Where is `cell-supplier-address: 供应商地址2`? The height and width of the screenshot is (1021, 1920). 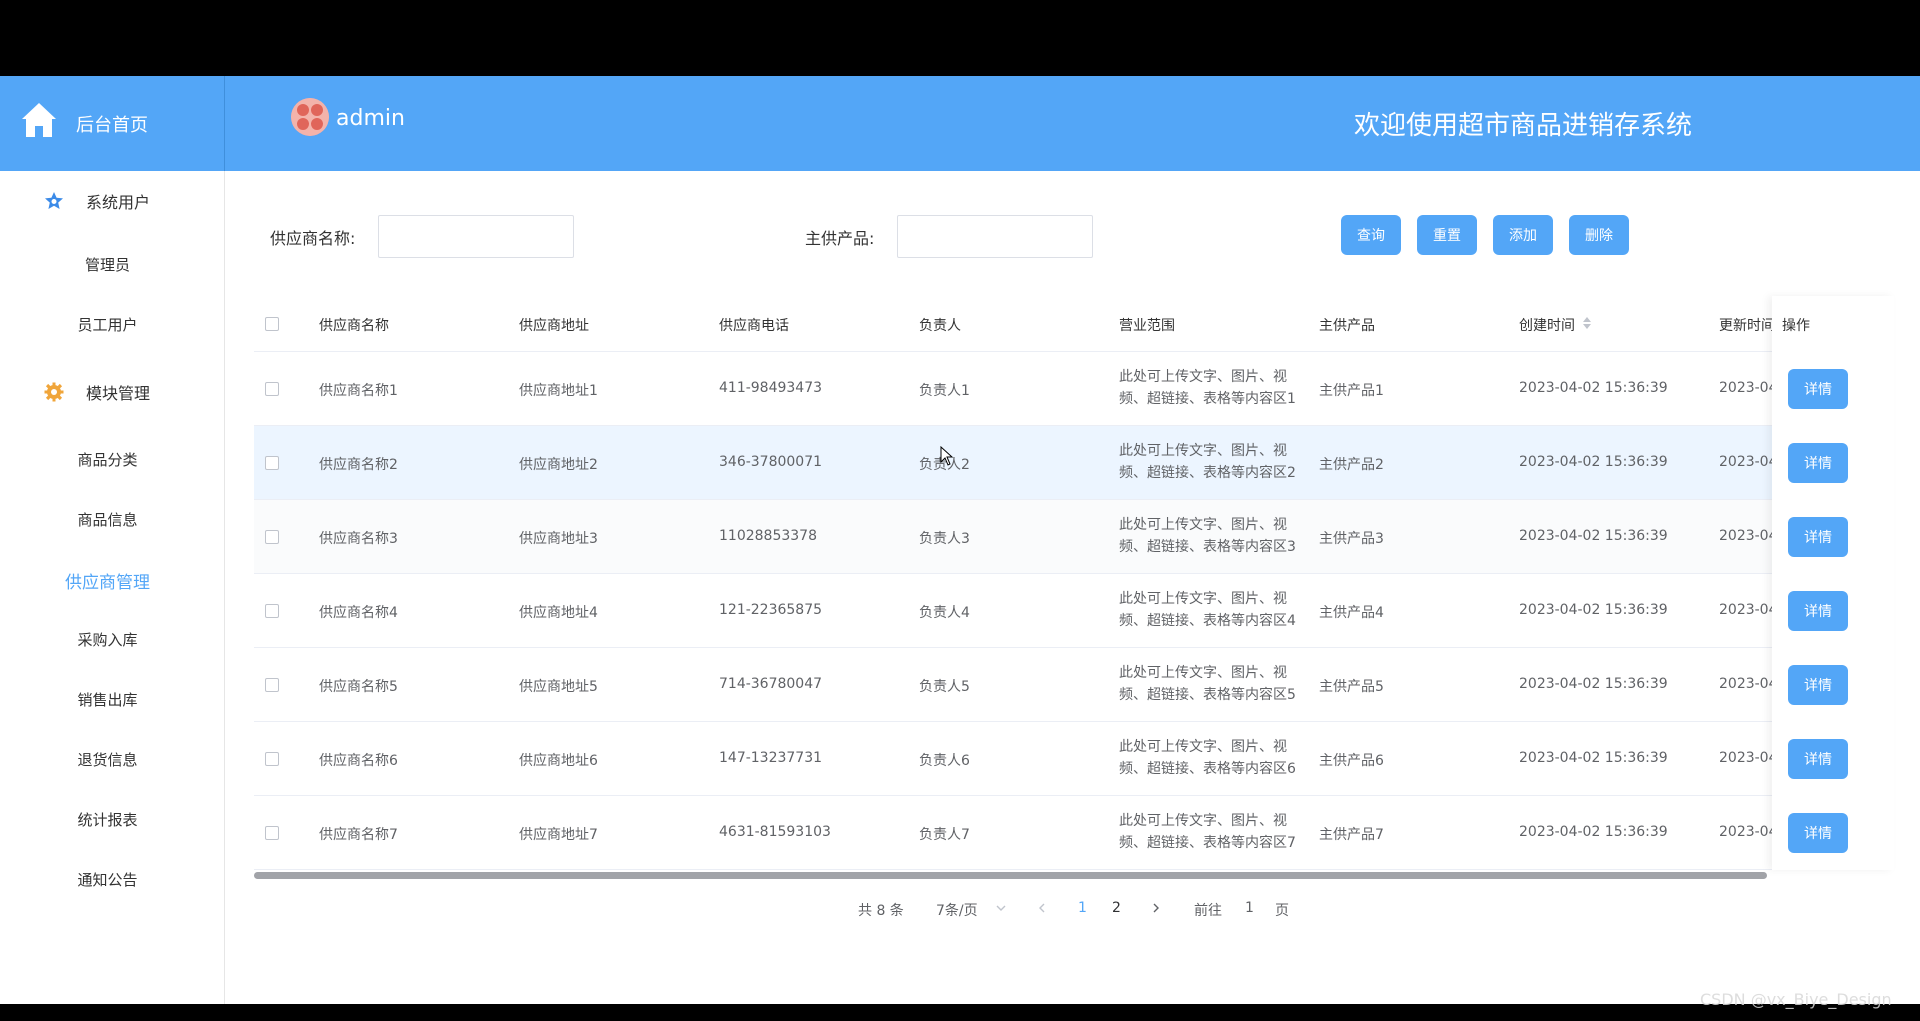 cell-supplier-address: 供应商地址2 is located at coordinates (558, 465).